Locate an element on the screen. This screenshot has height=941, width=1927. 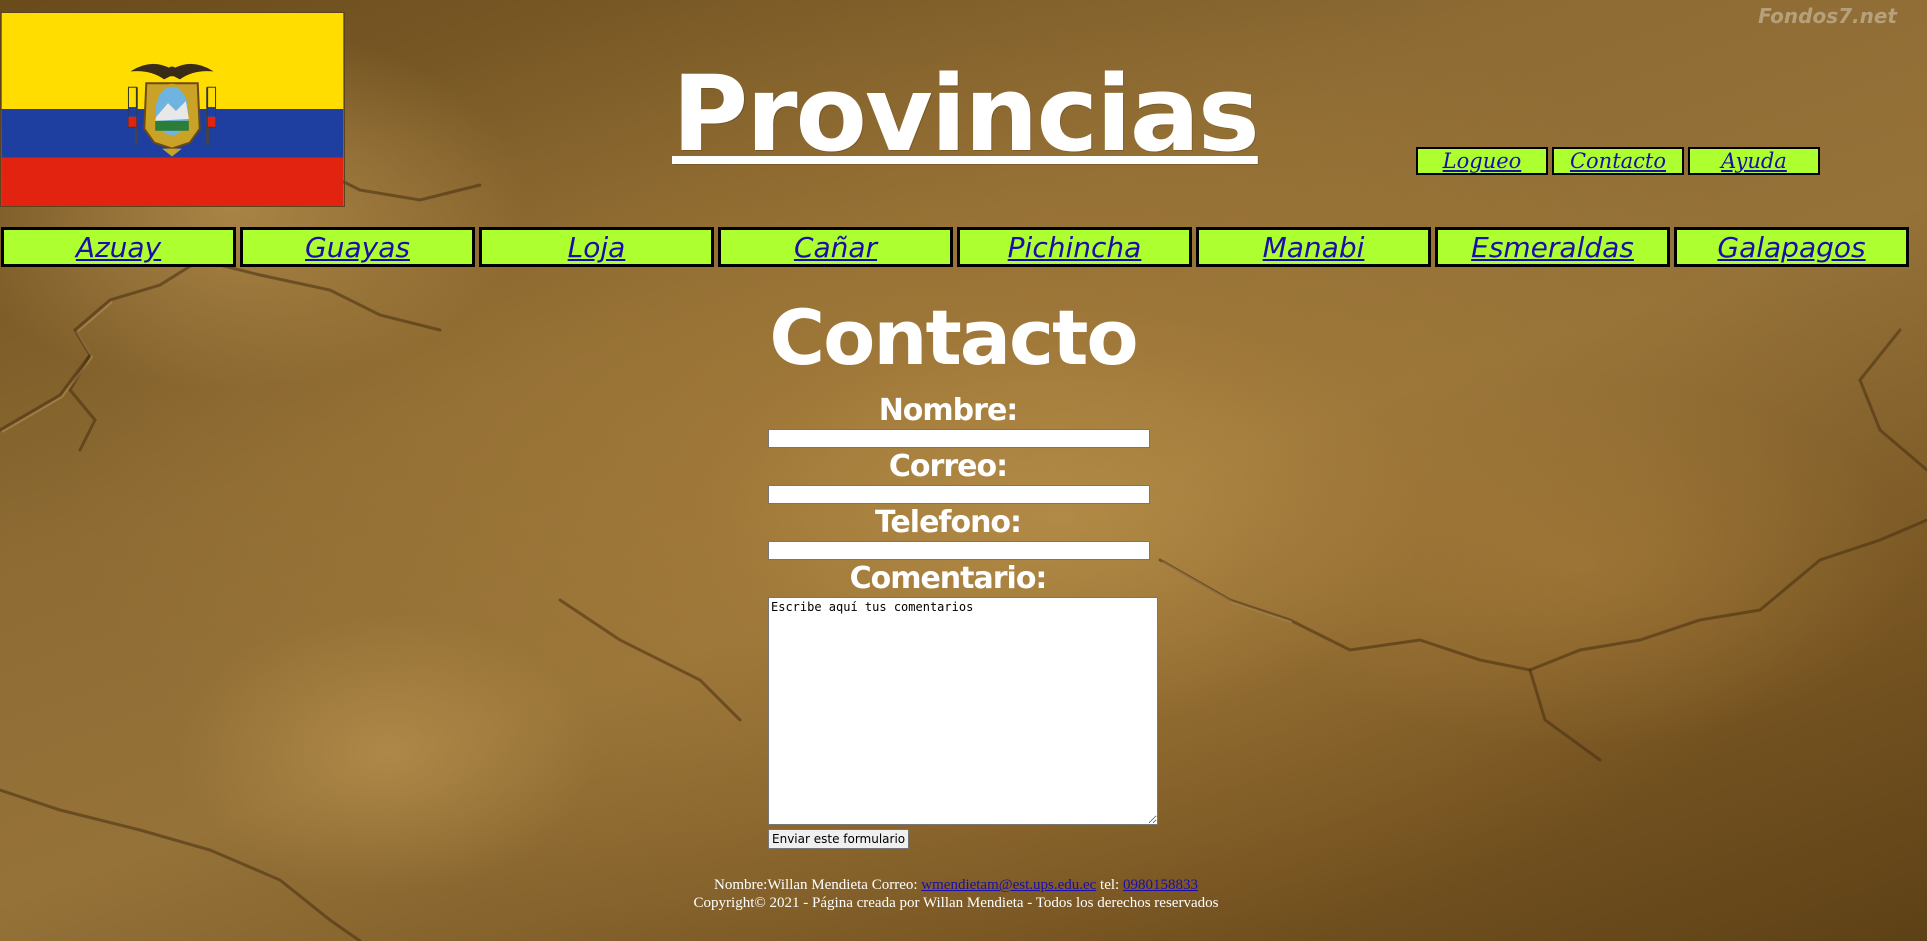
header: Provincias is located at coordinates (966, 114).